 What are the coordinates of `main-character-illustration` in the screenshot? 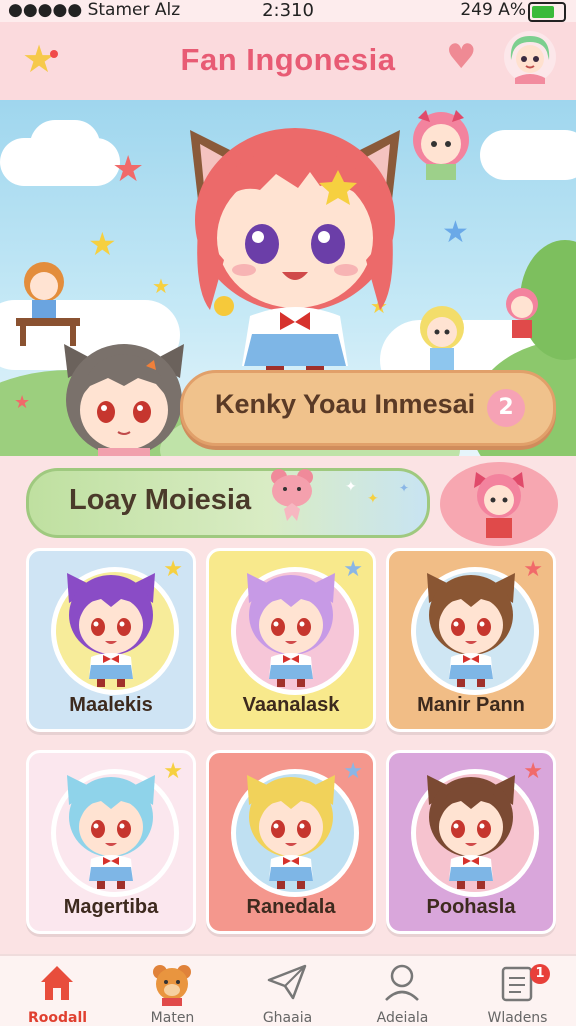 It's located at (295, 254).